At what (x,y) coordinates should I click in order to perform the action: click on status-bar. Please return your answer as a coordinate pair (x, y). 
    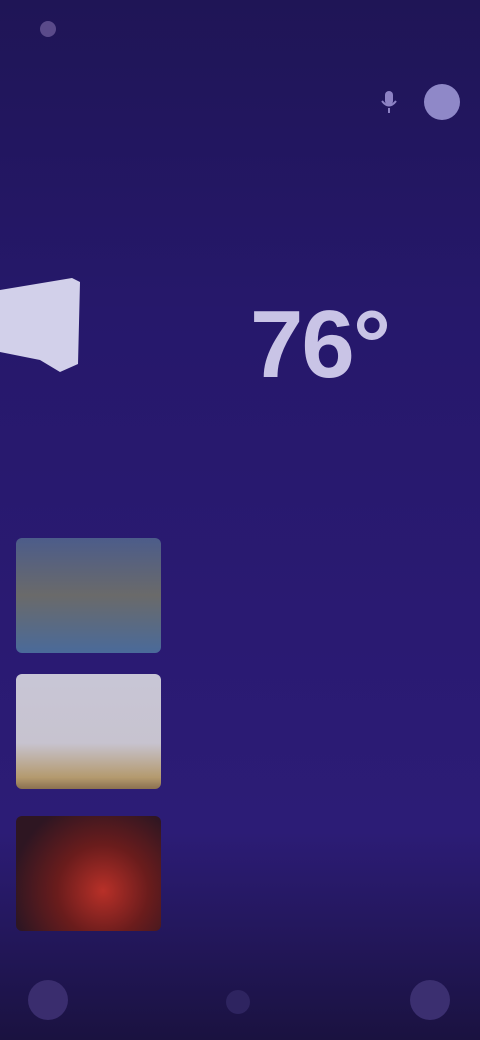
    Looking at the image, I should click on (240, 28).